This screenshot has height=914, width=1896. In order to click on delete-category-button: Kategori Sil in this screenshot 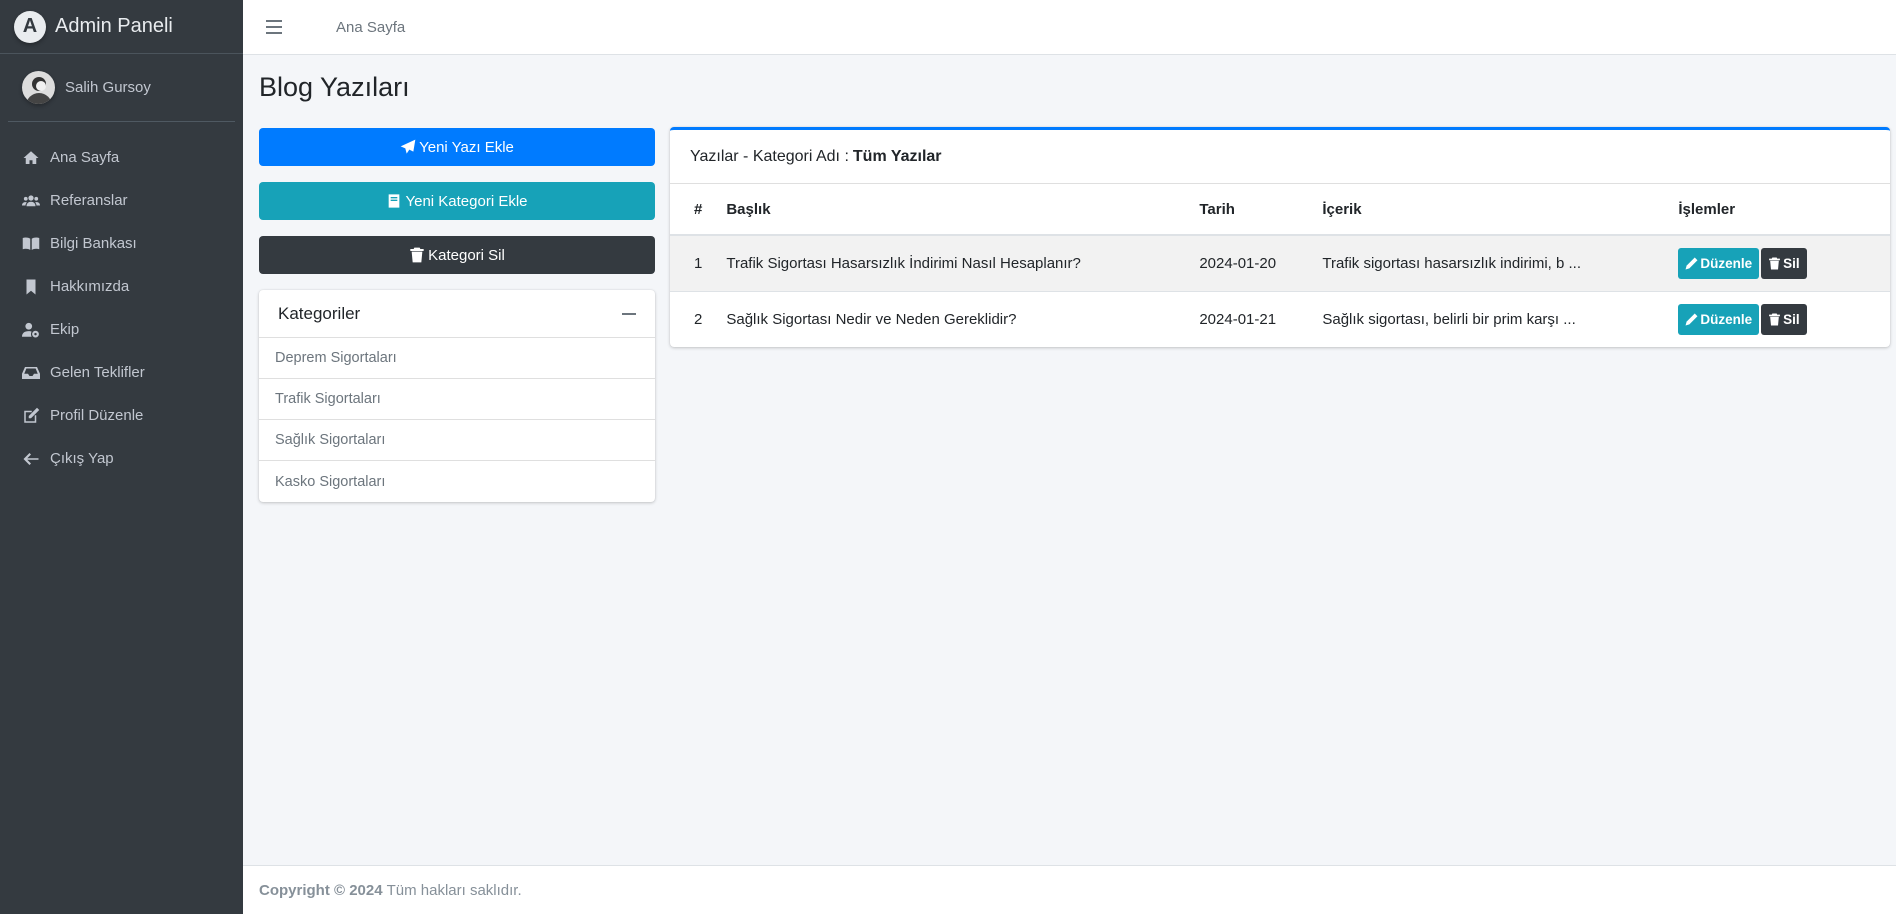, I will do `click(457, 255)`.